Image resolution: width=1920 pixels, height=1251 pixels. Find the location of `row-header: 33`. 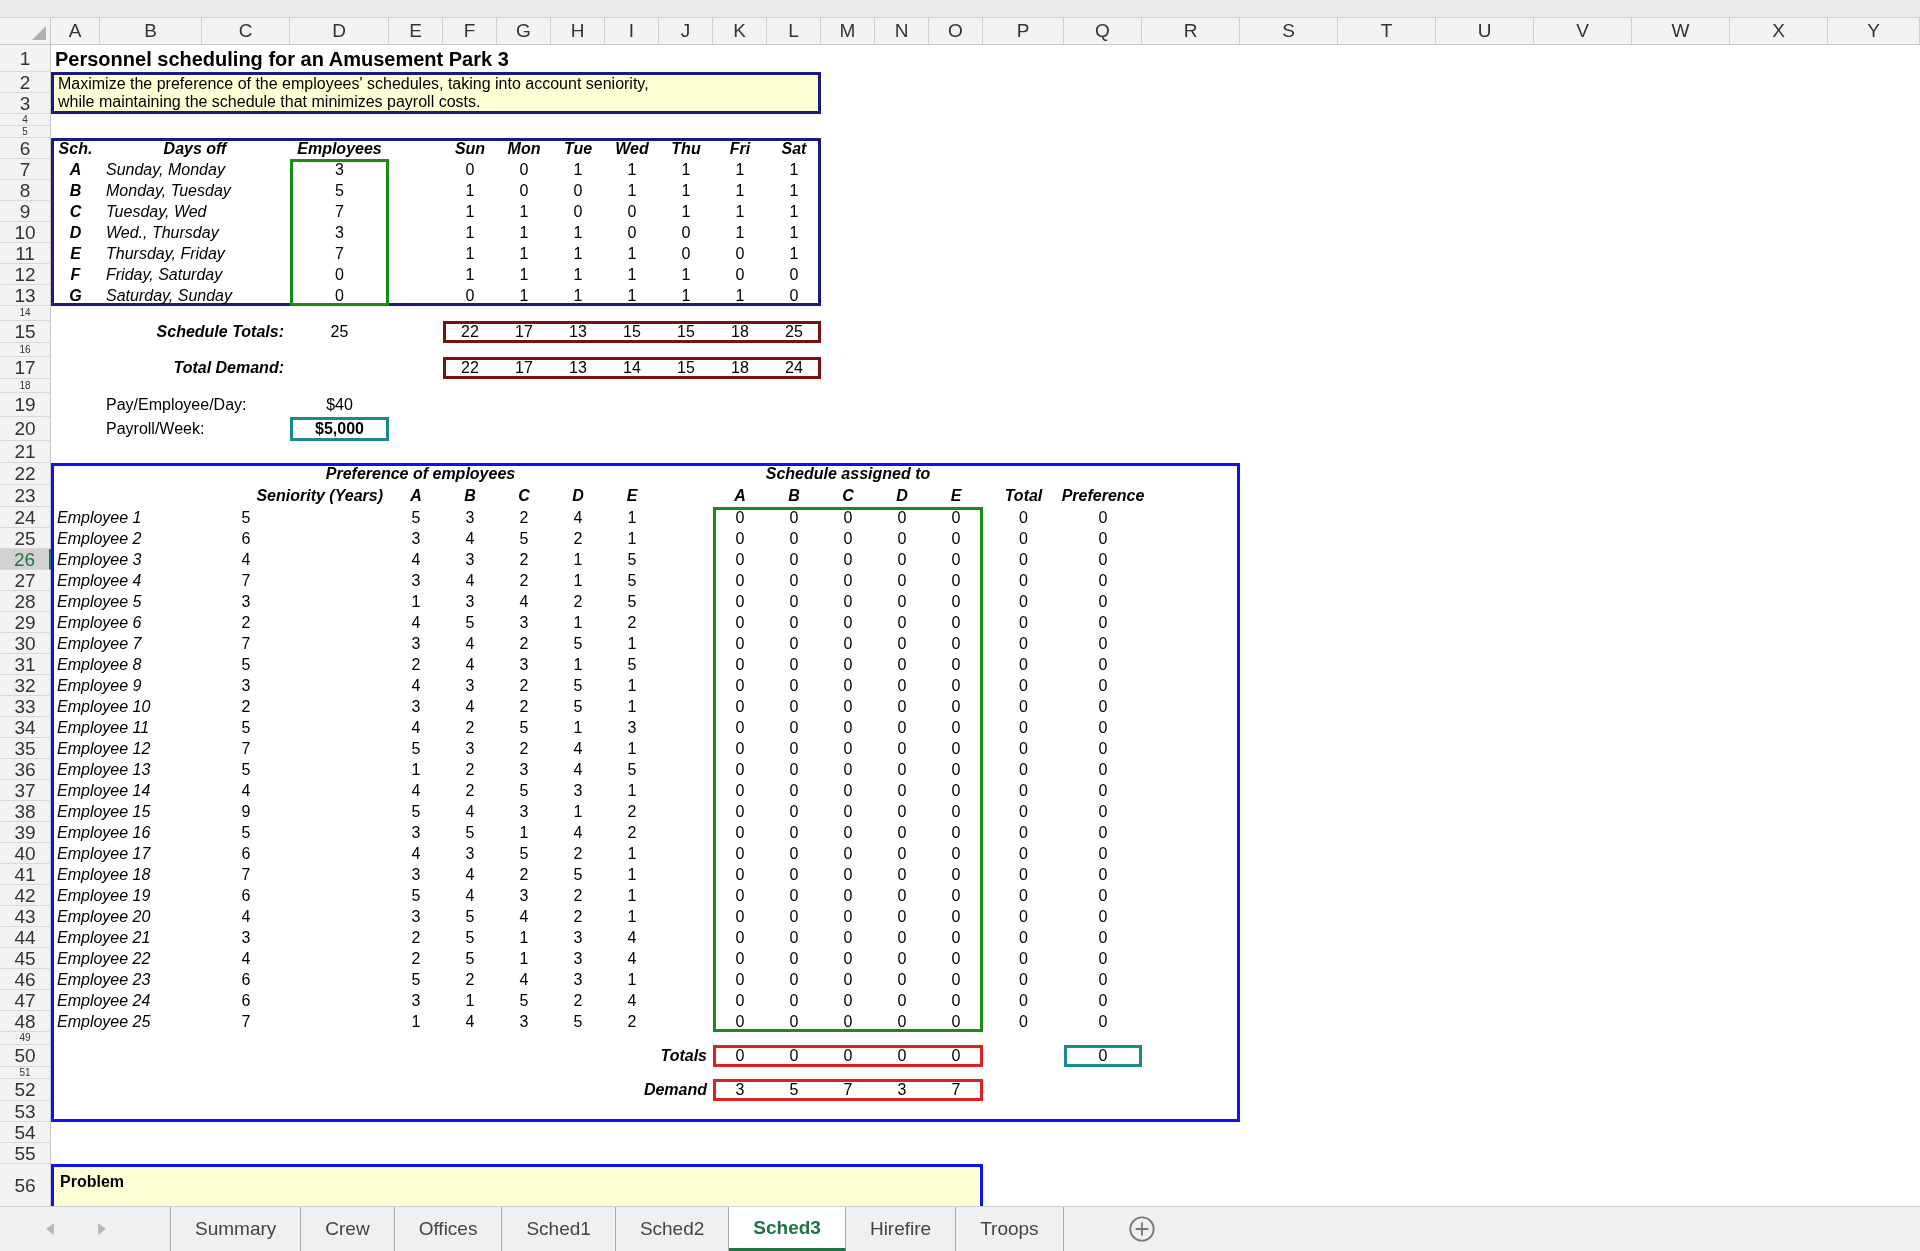

row-header: 33 is located at coordinates (25, 706).